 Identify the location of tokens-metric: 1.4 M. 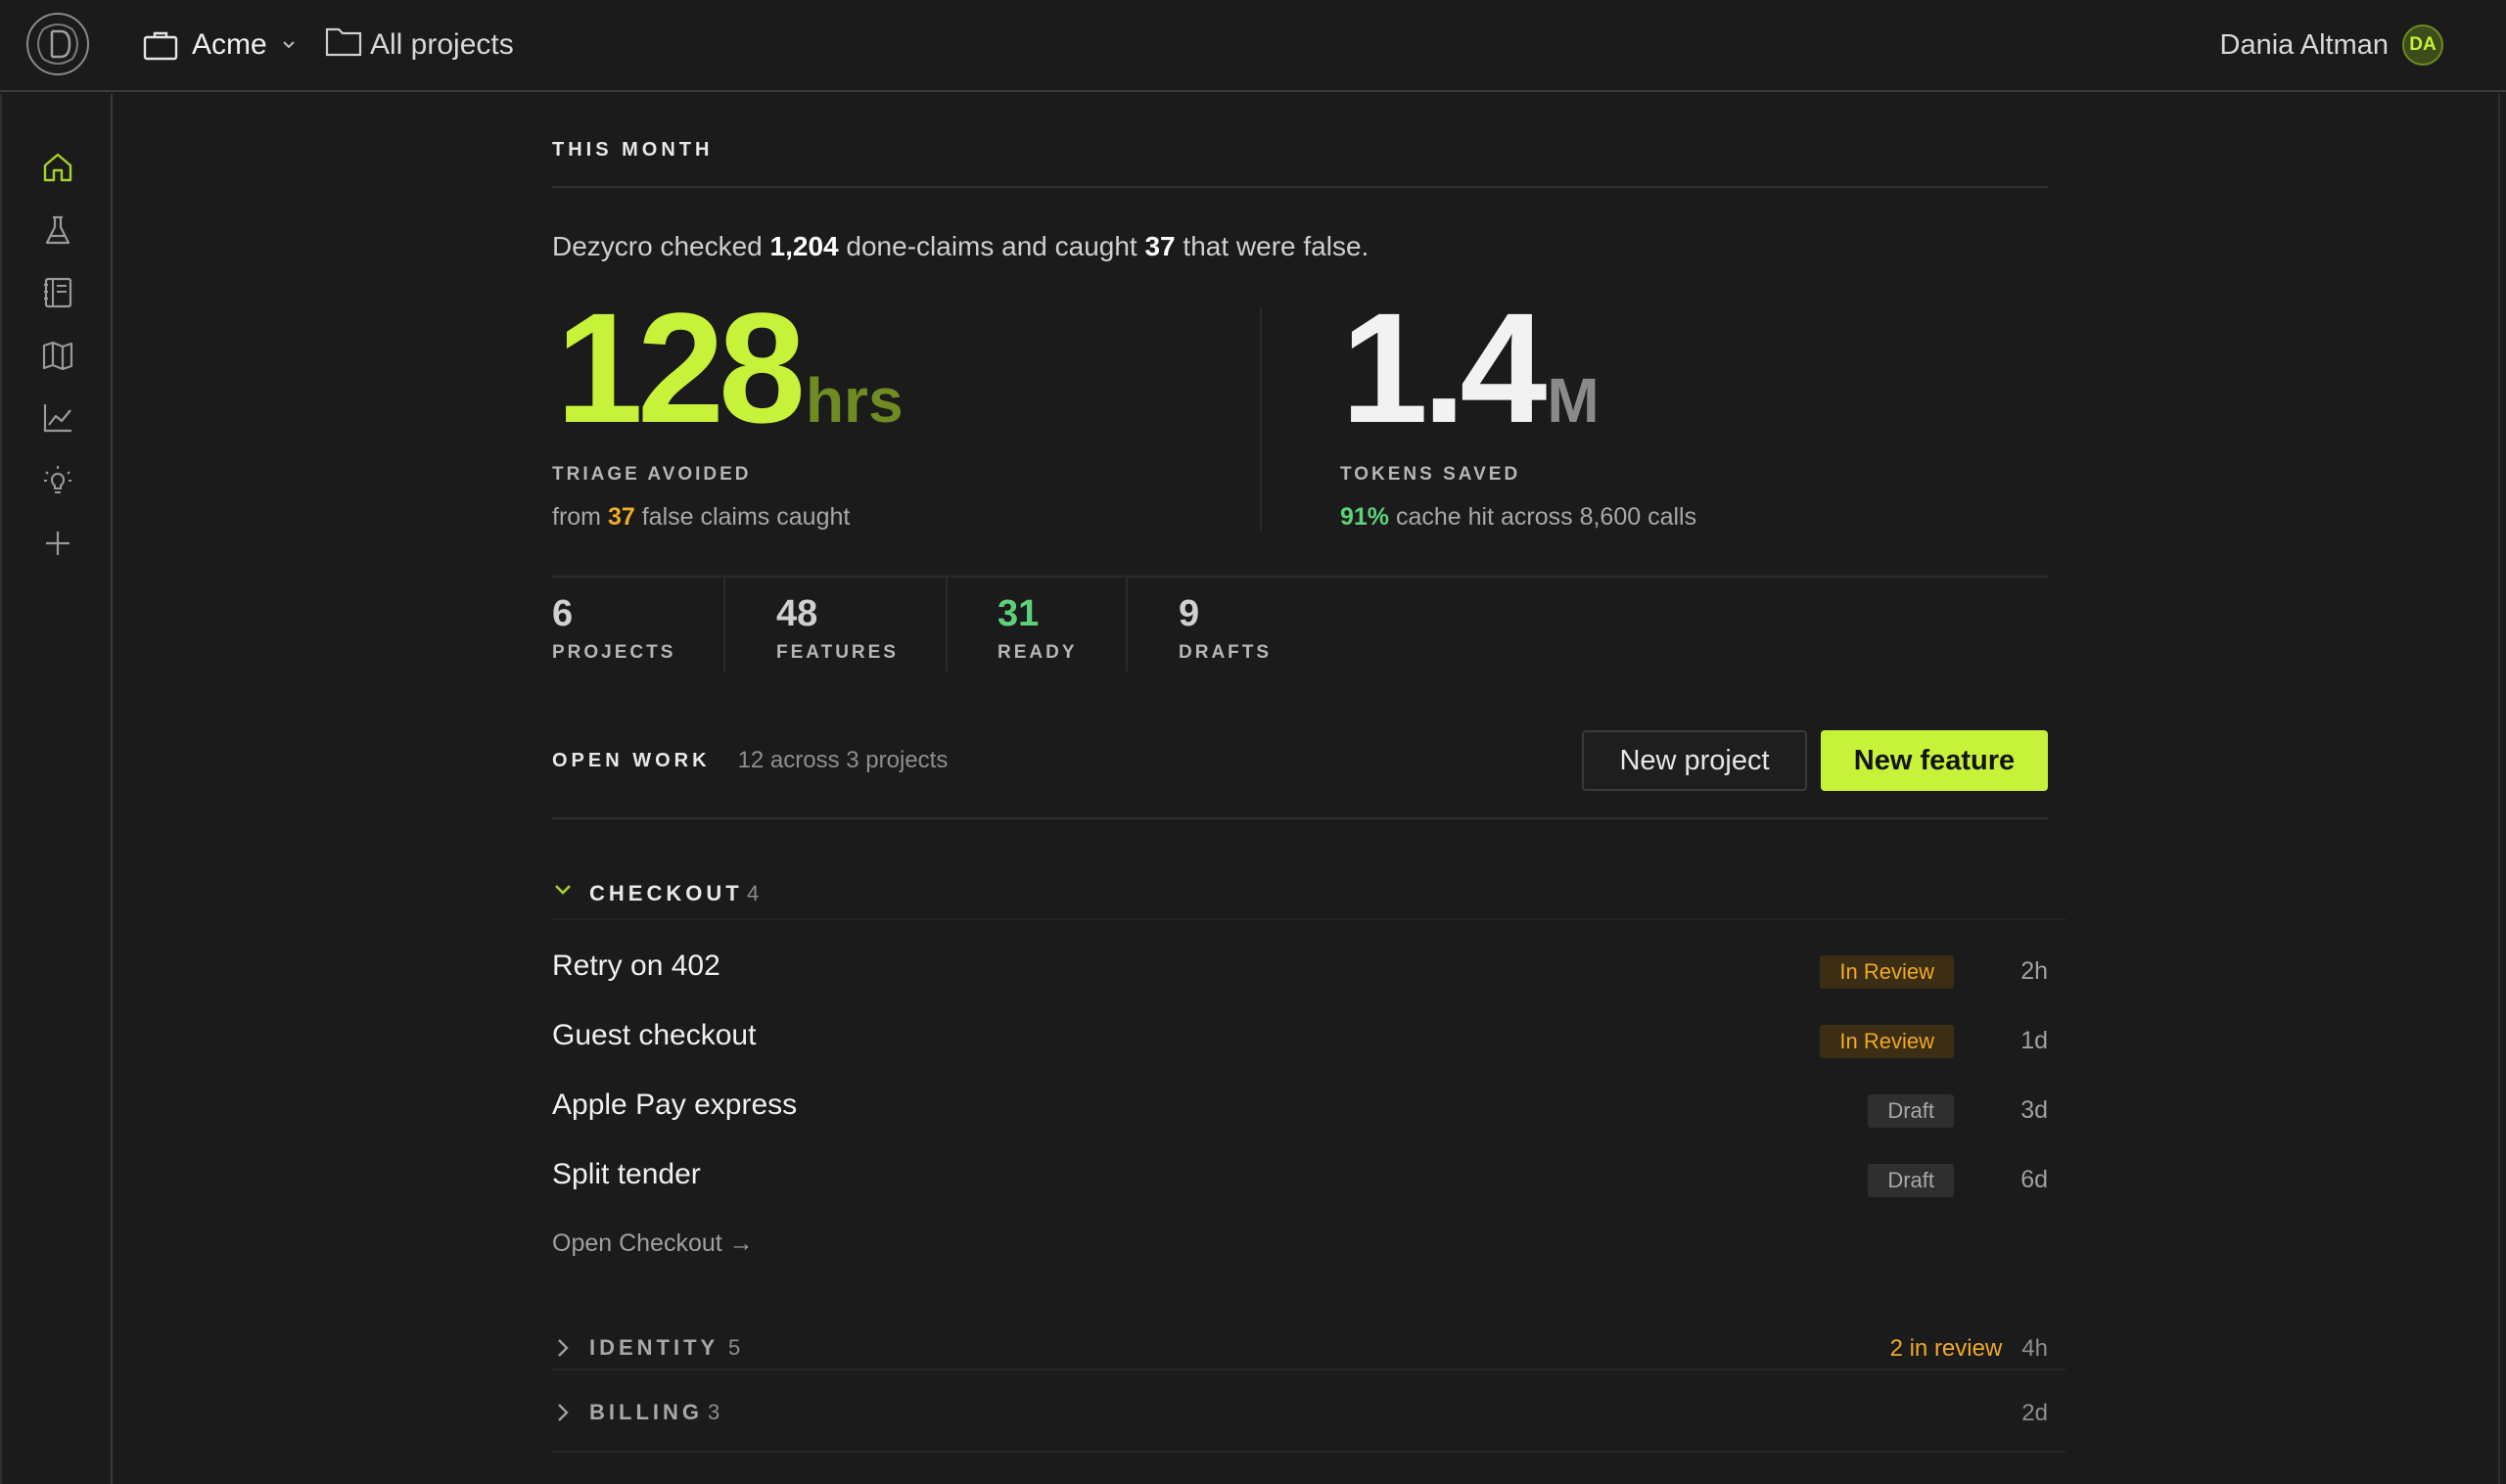
(1470, 368).